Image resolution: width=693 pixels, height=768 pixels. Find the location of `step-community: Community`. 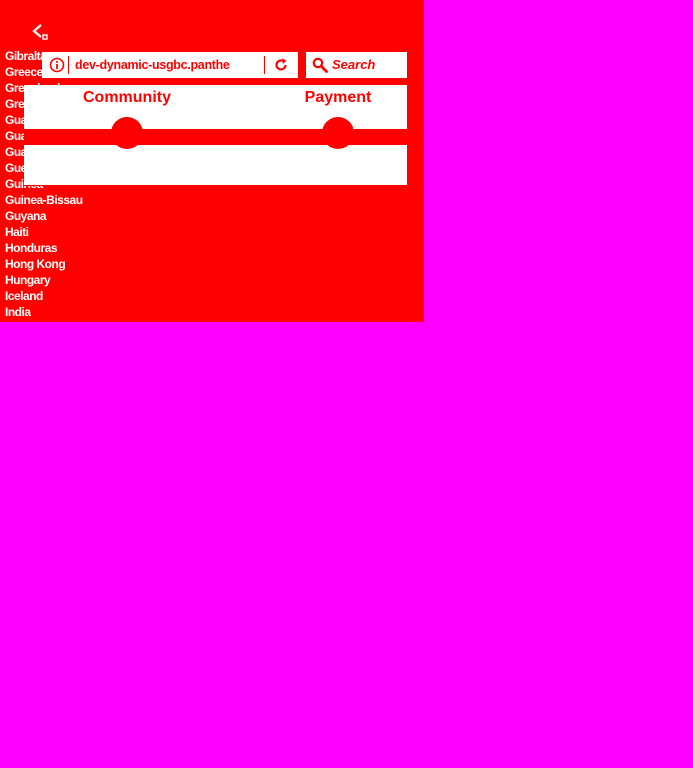

step-community: Community is located at coordinates (127, 117).